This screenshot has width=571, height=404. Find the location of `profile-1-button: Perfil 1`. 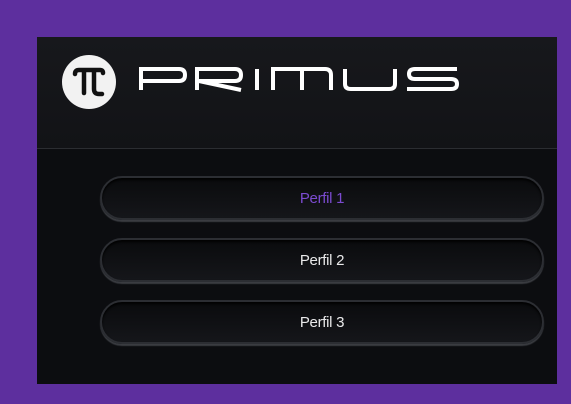

profile-1-button: Perfil 1 is located at coordinates (322, 198).